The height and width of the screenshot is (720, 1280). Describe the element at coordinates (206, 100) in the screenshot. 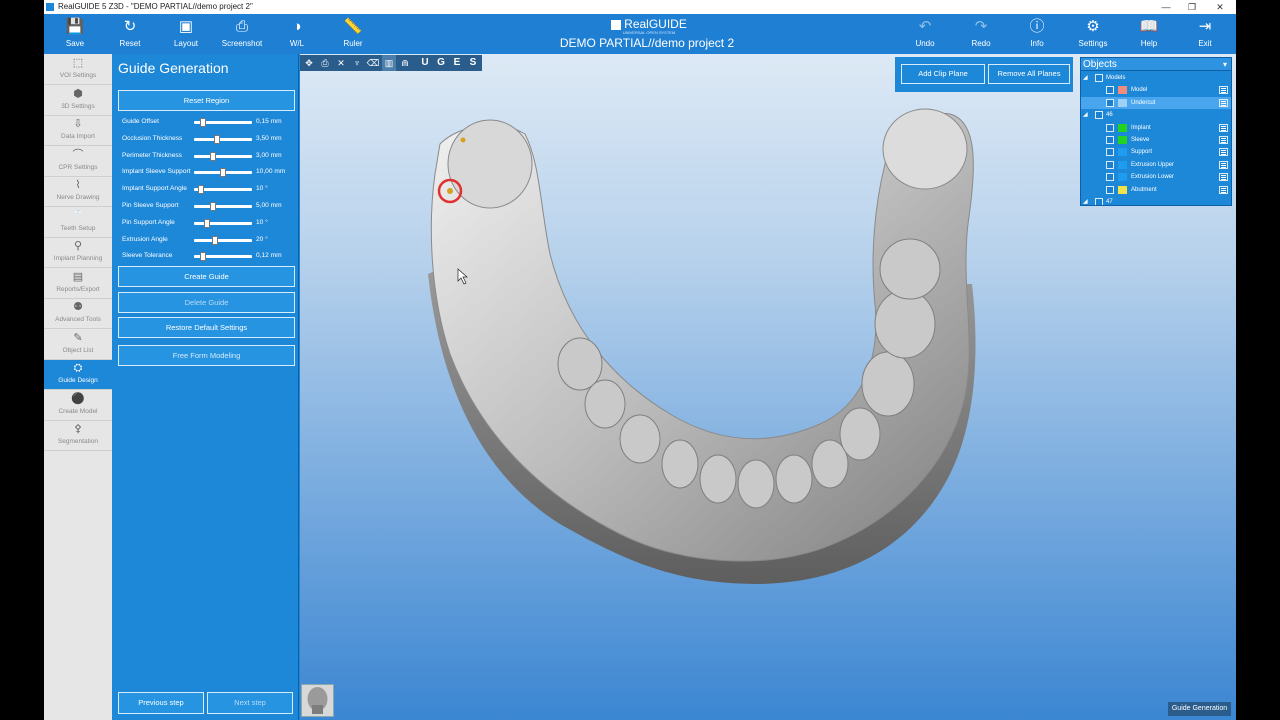

I see `reset-region-button: Reset Region` at that location.